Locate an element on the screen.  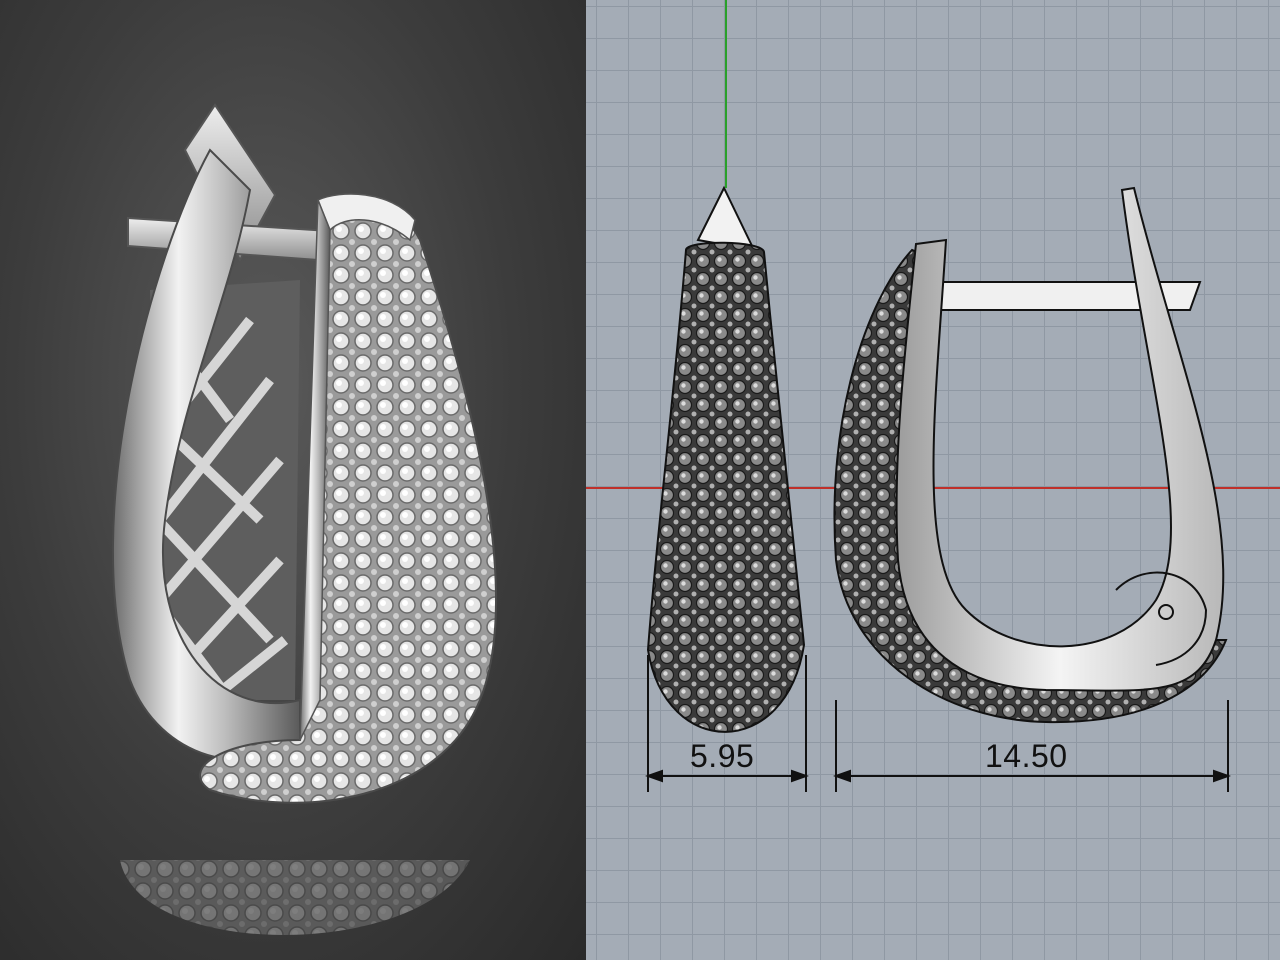
reflection is located at coordinates (295, 897).